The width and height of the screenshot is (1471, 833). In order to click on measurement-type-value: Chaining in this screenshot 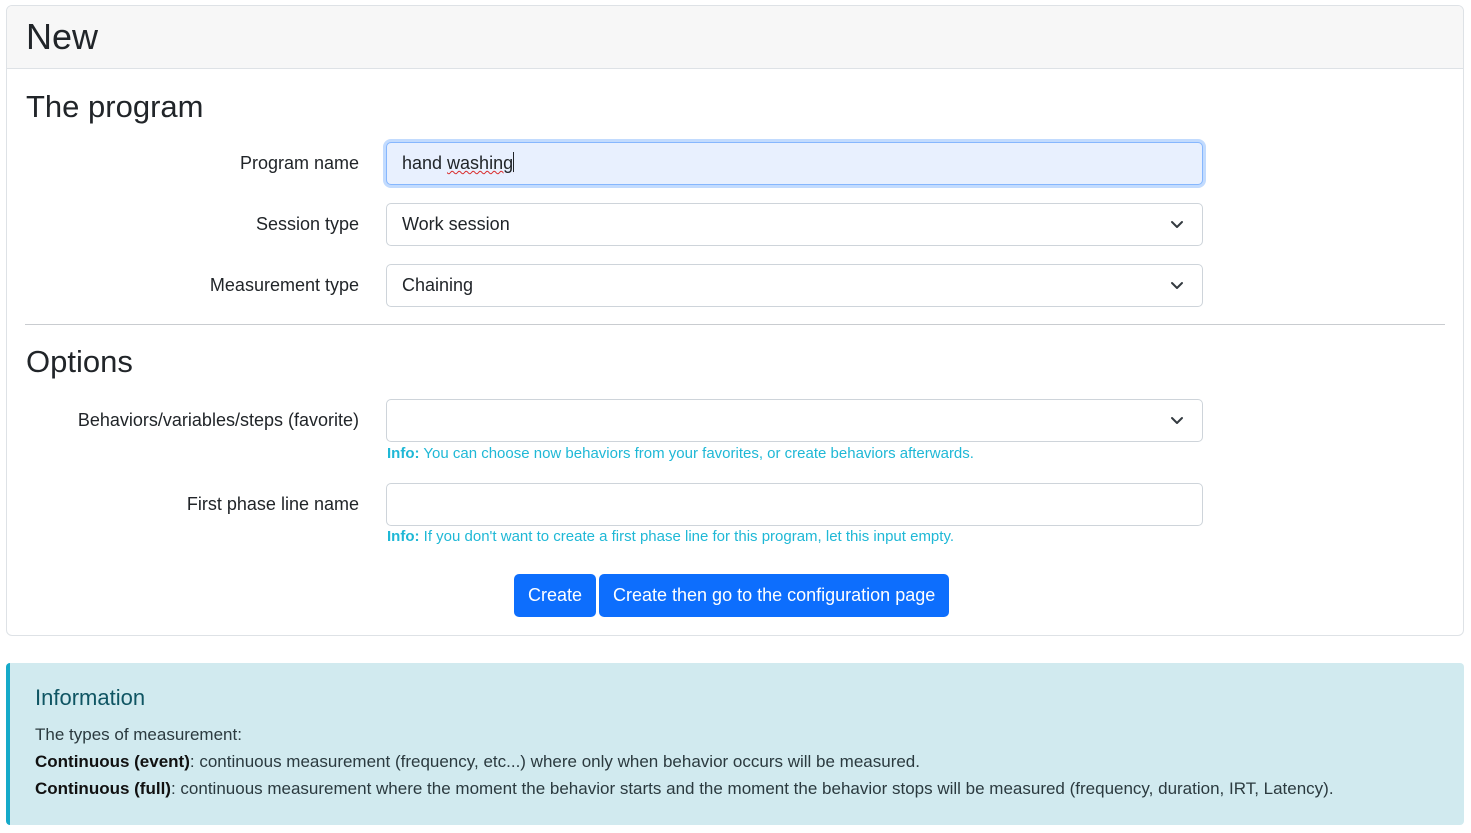, I will do `click(438, 285)`.